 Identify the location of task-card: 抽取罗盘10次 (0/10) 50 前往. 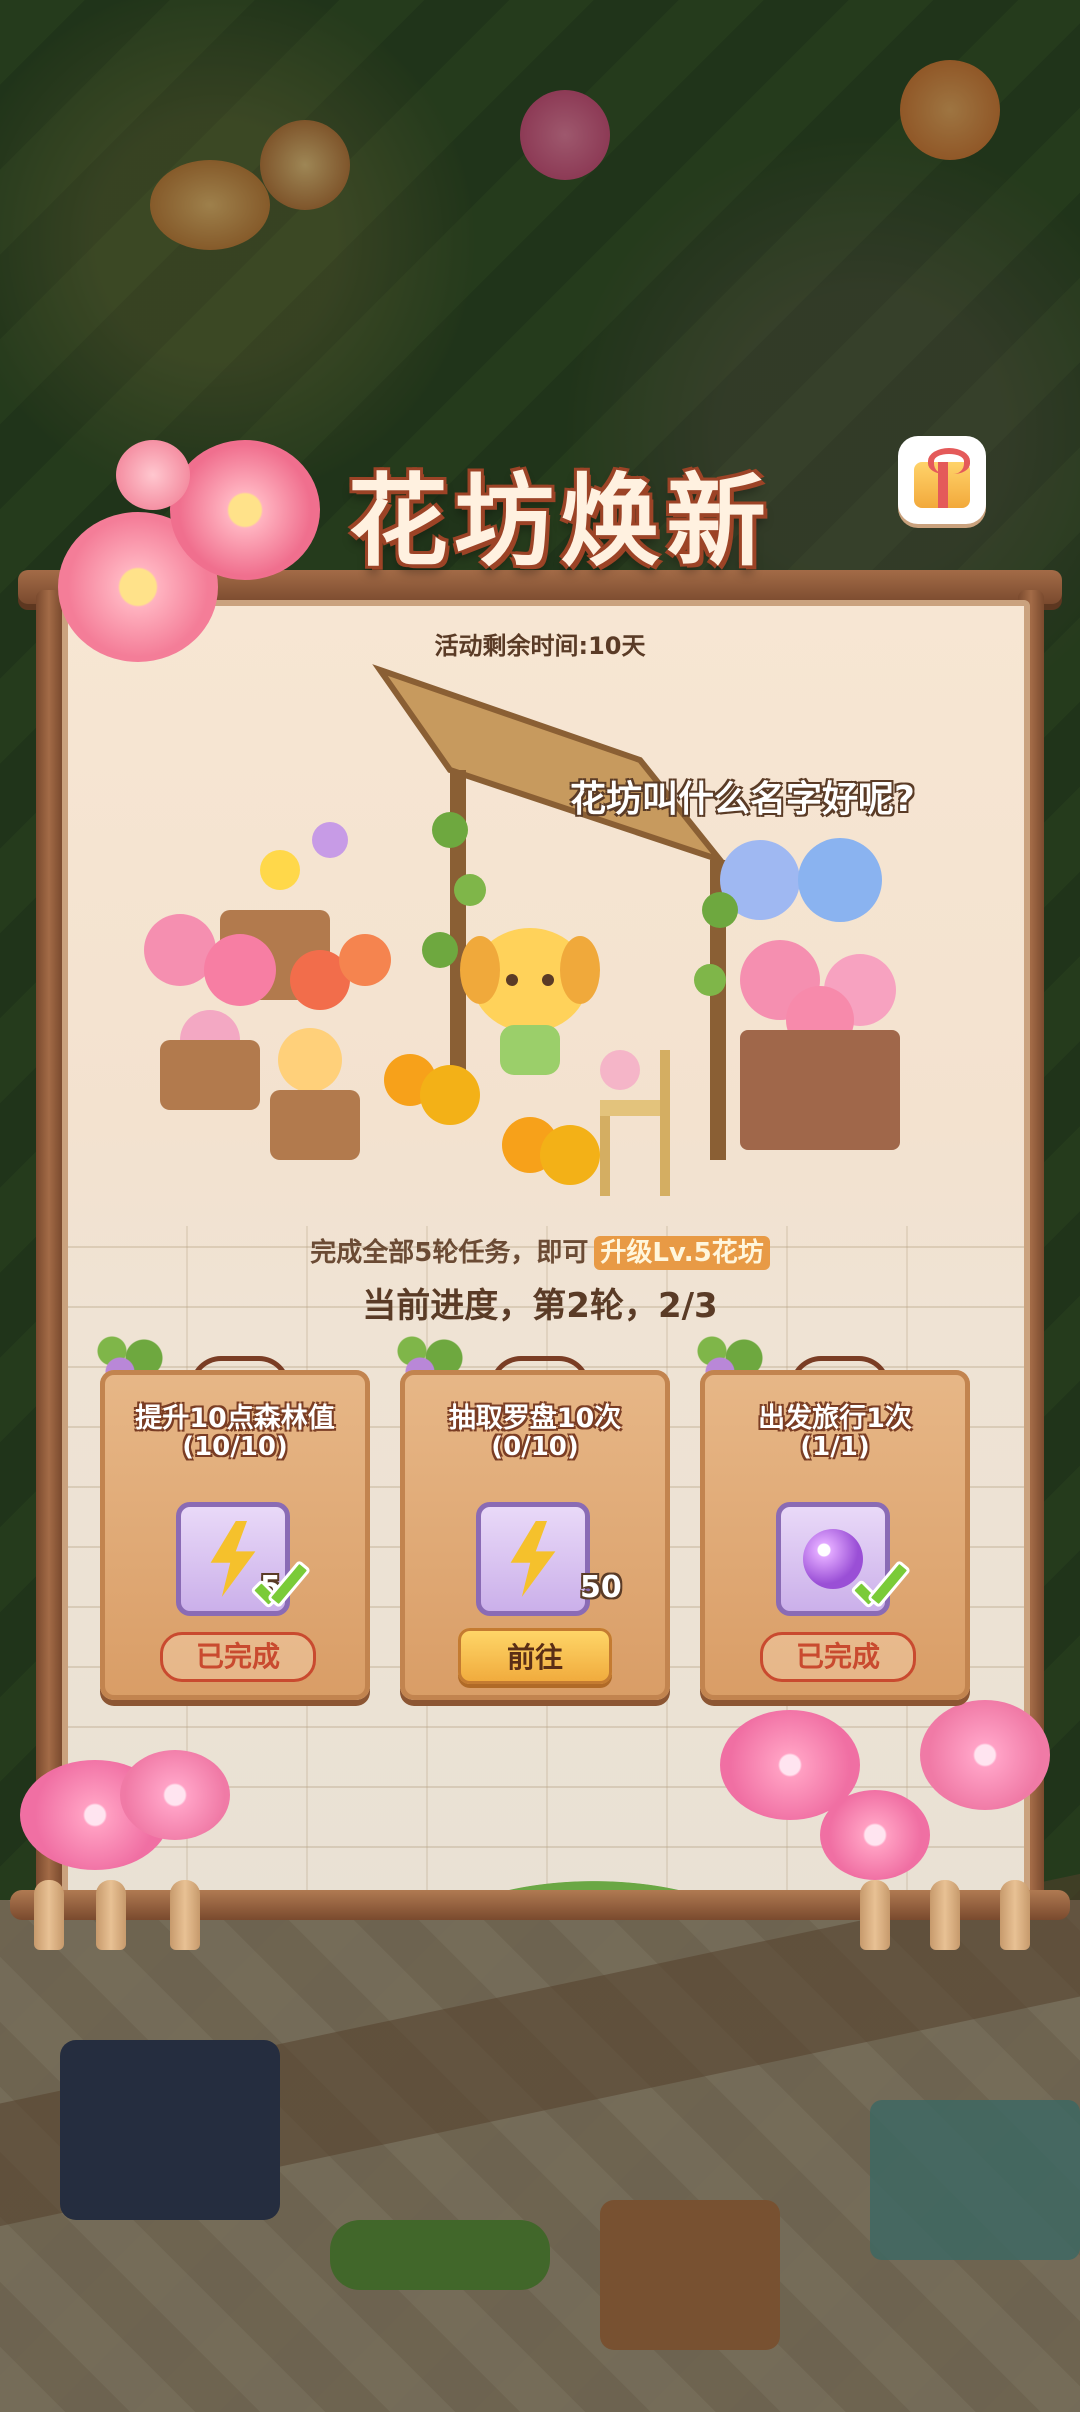
(533, 1520).